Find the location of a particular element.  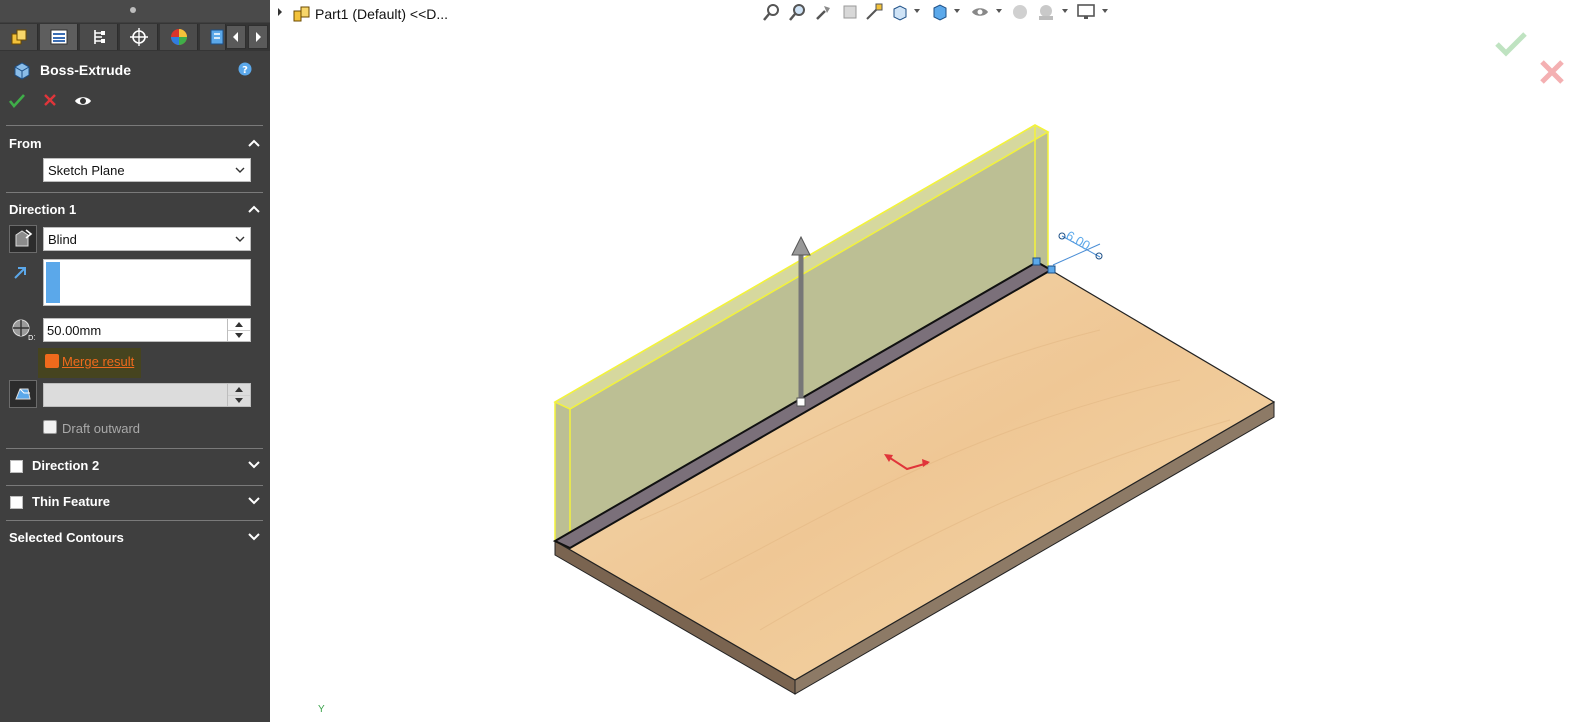

zoom-to-fit-icon is located at coordinates (771, 12).